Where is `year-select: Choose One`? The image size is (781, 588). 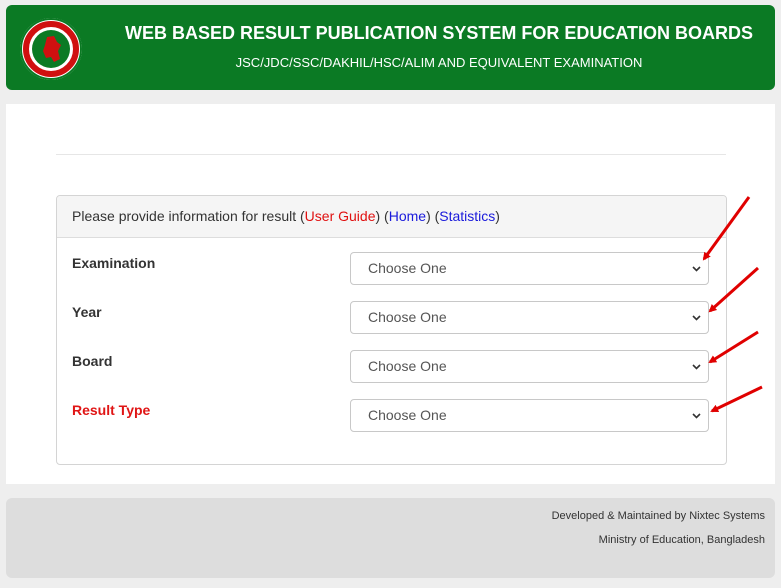 year-select: Choose One is located at coordinates (529, 317).